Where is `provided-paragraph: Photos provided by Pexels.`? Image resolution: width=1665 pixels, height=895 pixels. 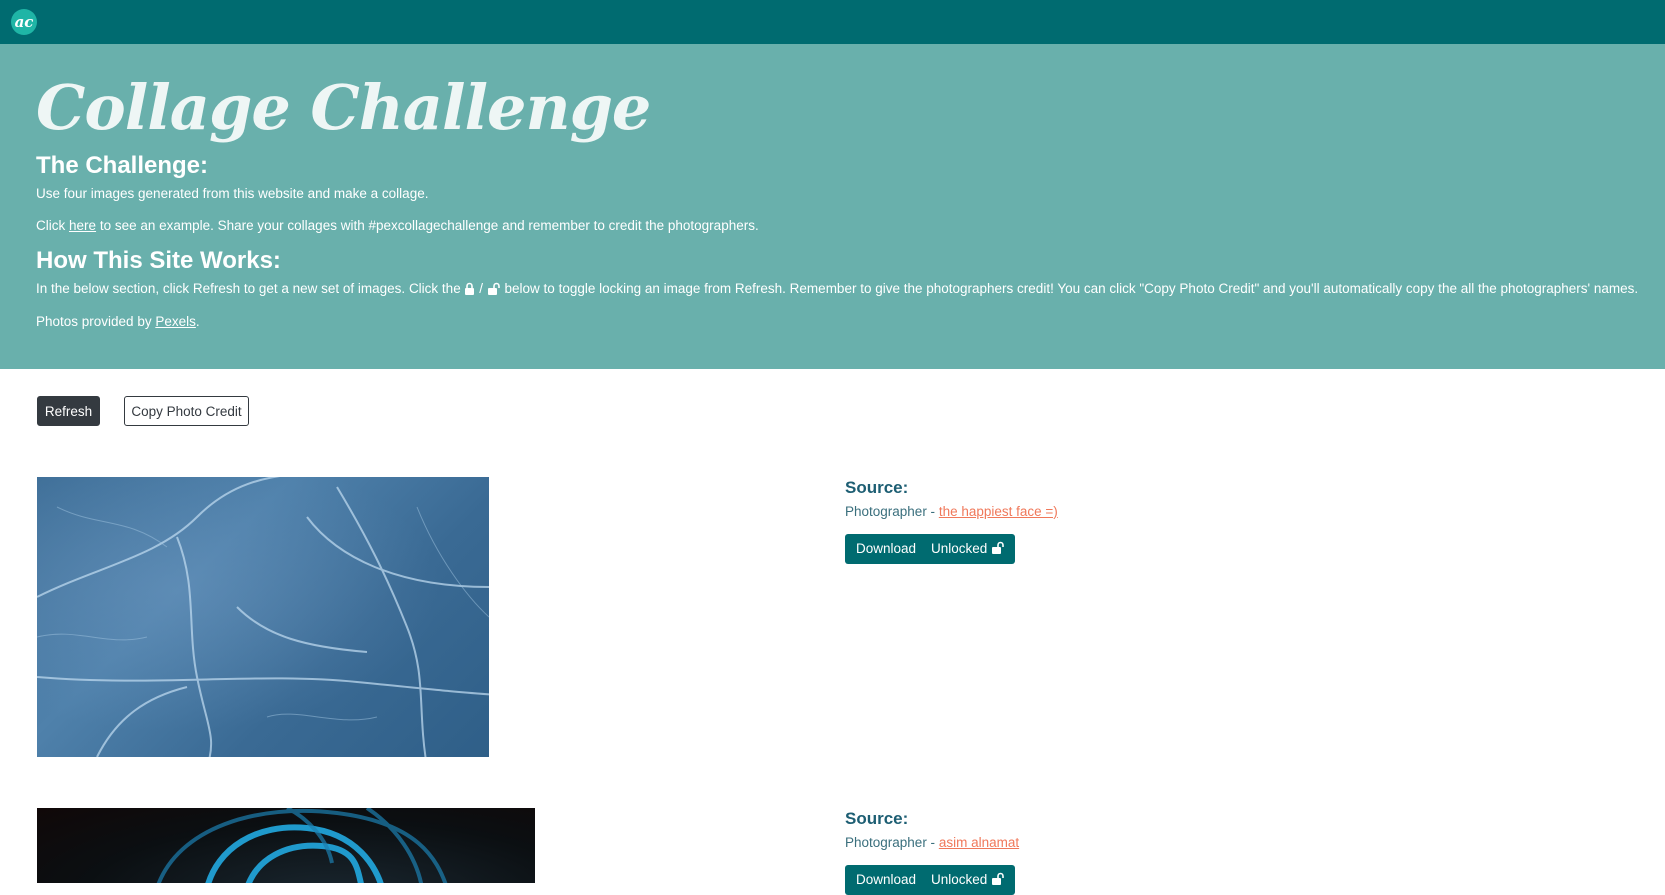
provided-paragraph: Photos provided by Pexels. is located at coordinates (118, 322).